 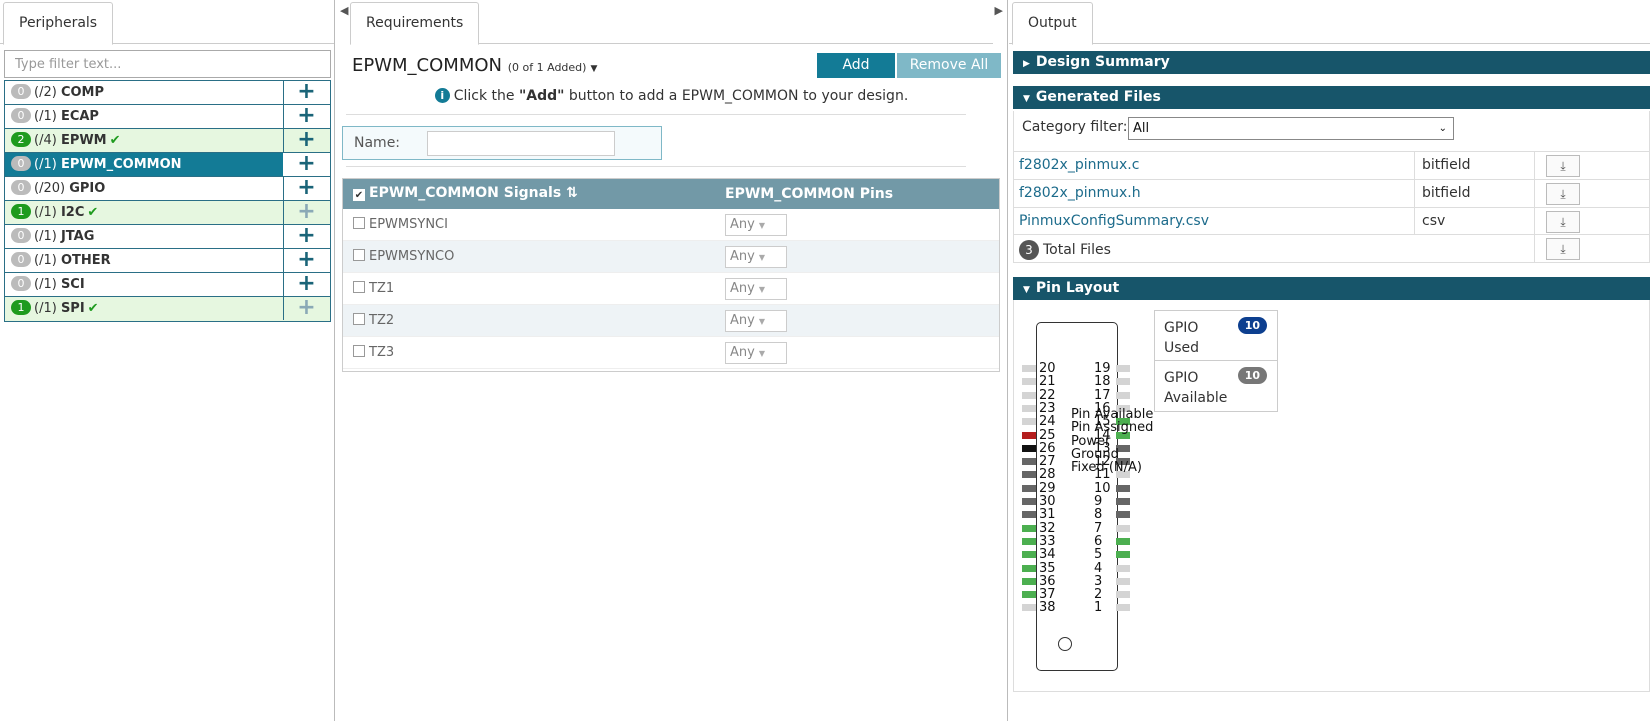 What do you see at coordinates (144, 116) in the screenshot?
I see `peripheral-label: 0 (/1) ECAP` at bounding box center [144, 116].